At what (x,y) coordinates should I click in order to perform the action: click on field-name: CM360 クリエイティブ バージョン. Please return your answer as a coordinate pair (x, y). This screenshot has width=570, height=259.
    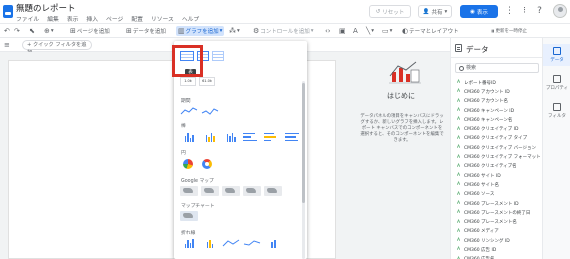
    Looking at the image, I should click on (500, 148).